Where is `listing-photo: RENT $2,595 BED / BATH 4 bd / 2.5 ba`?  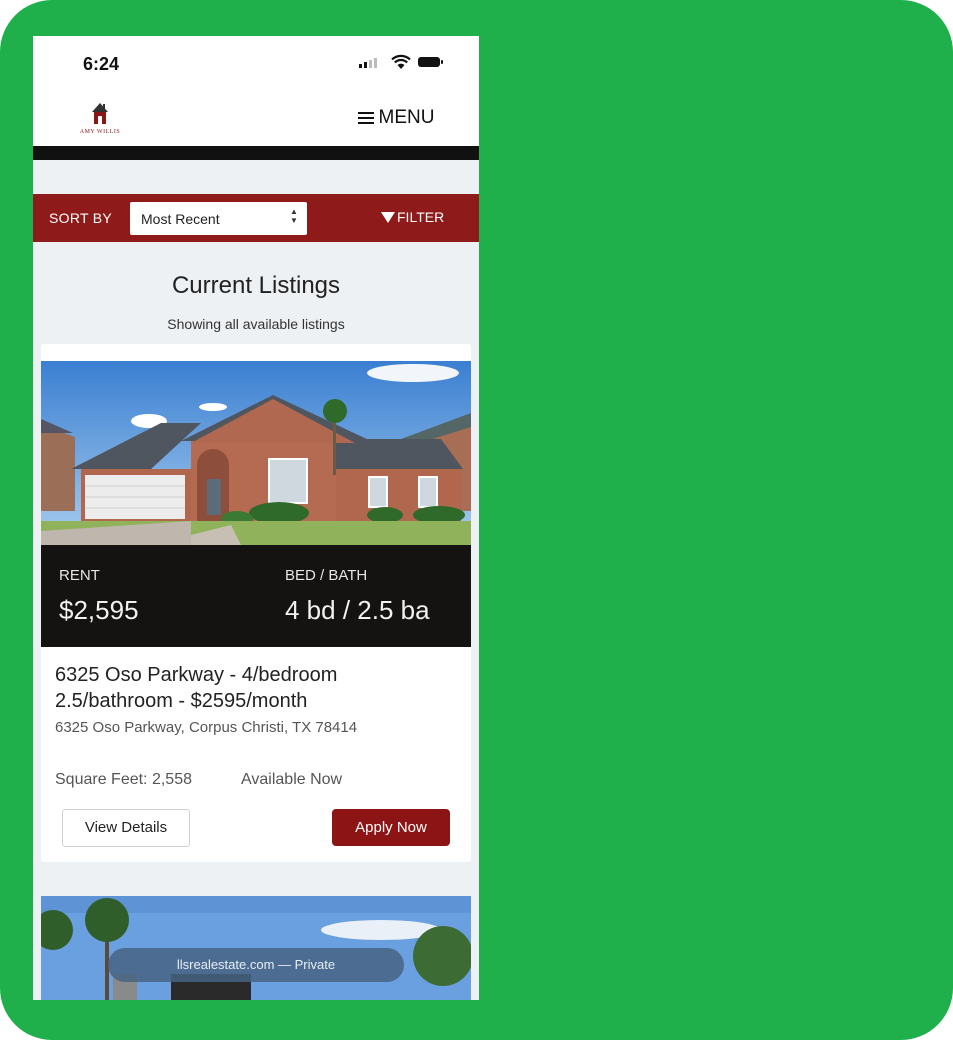
listing-photo: RENT $2,595 BED / BATH 4 bd / 2.5 ba is located at coordinates (256, 504).